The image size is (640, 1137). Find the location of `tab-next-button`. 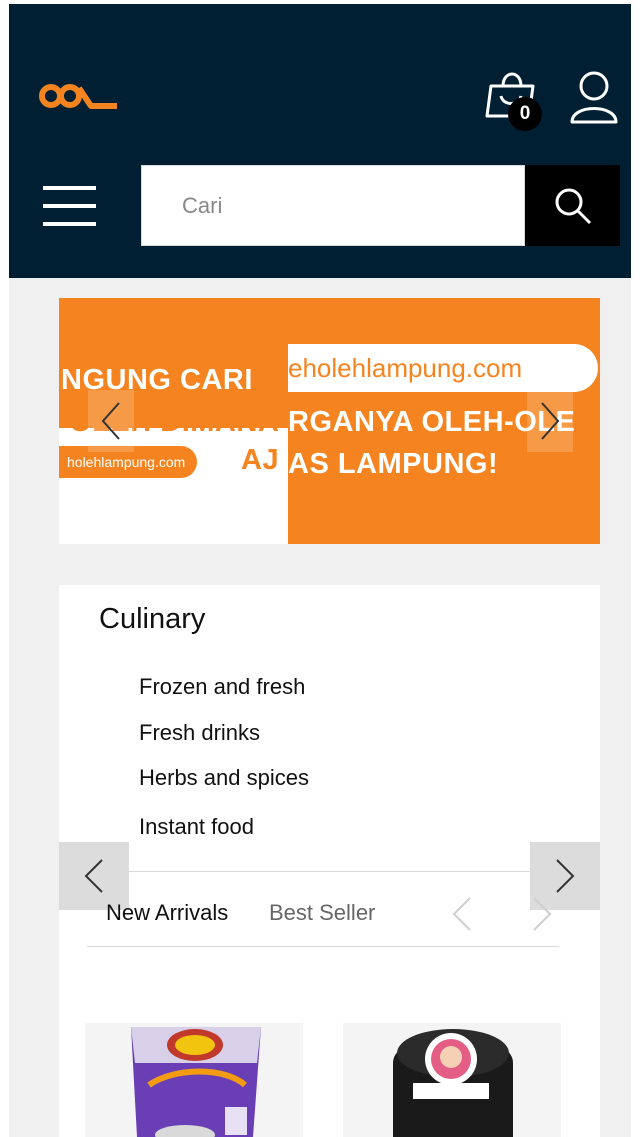

tab-next-button is located at coordinates (542, 914).